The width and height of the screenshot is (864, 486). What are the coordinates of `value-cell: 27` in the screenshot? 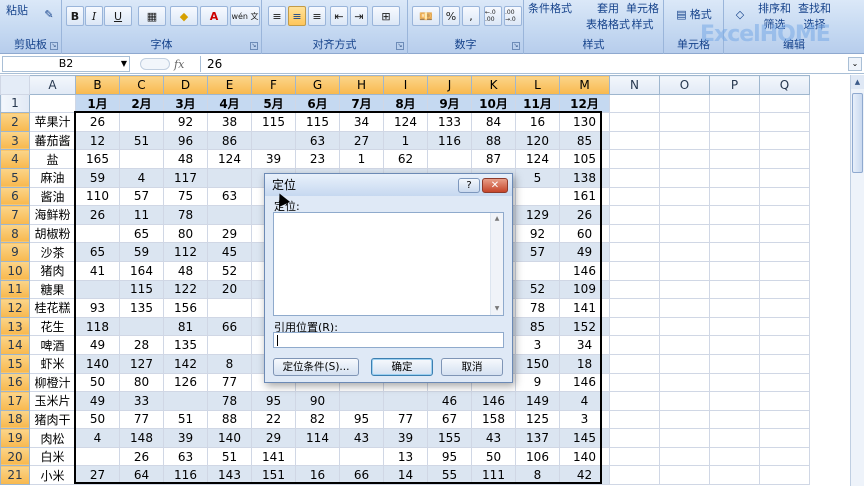 It's located at (97, 475).